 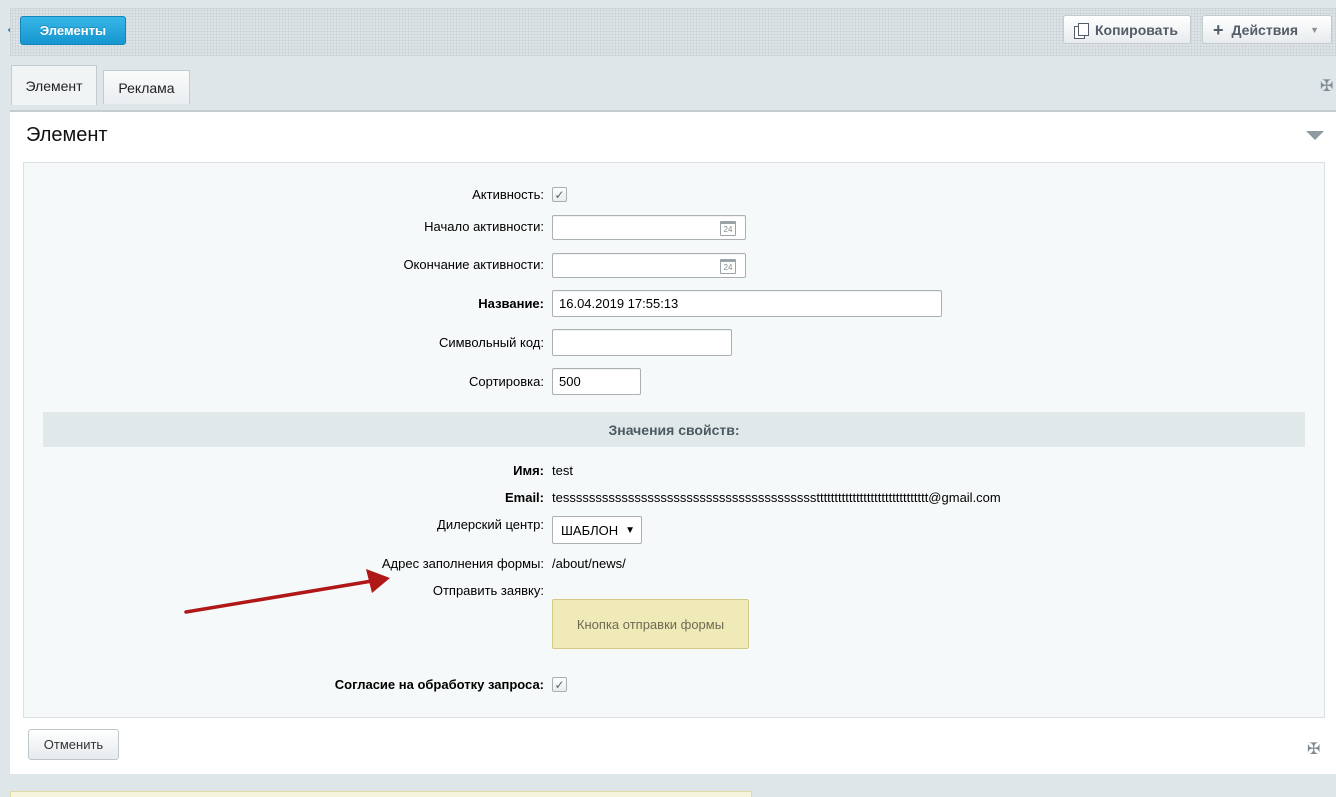 I want to click on actions-button: + Действия ▼, so click(x=1267, y=29).